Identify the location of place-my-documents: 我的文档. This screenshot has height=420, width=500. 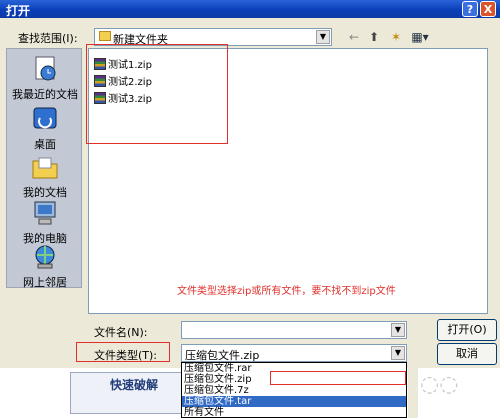
(45, 176).